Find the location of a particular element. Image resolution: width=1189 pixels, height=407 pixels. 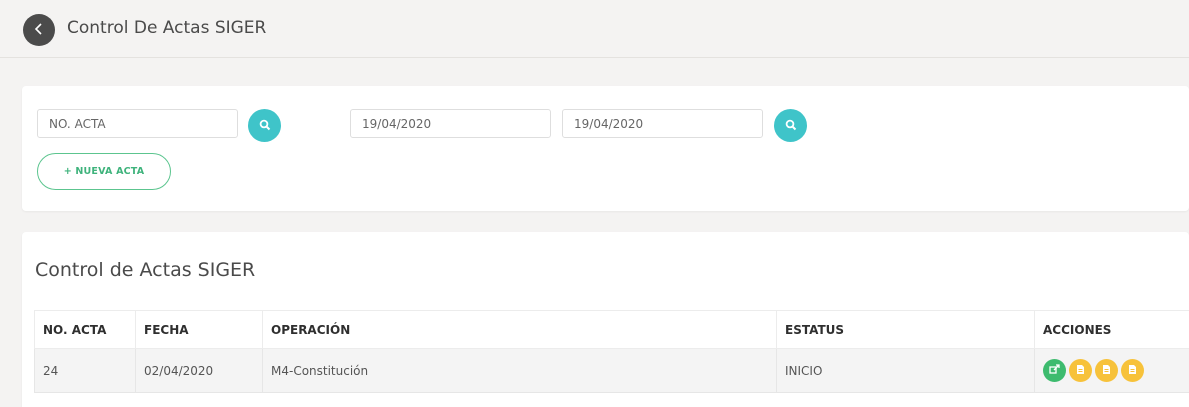

edit-export-icon is located at coordinates (1054, 370).